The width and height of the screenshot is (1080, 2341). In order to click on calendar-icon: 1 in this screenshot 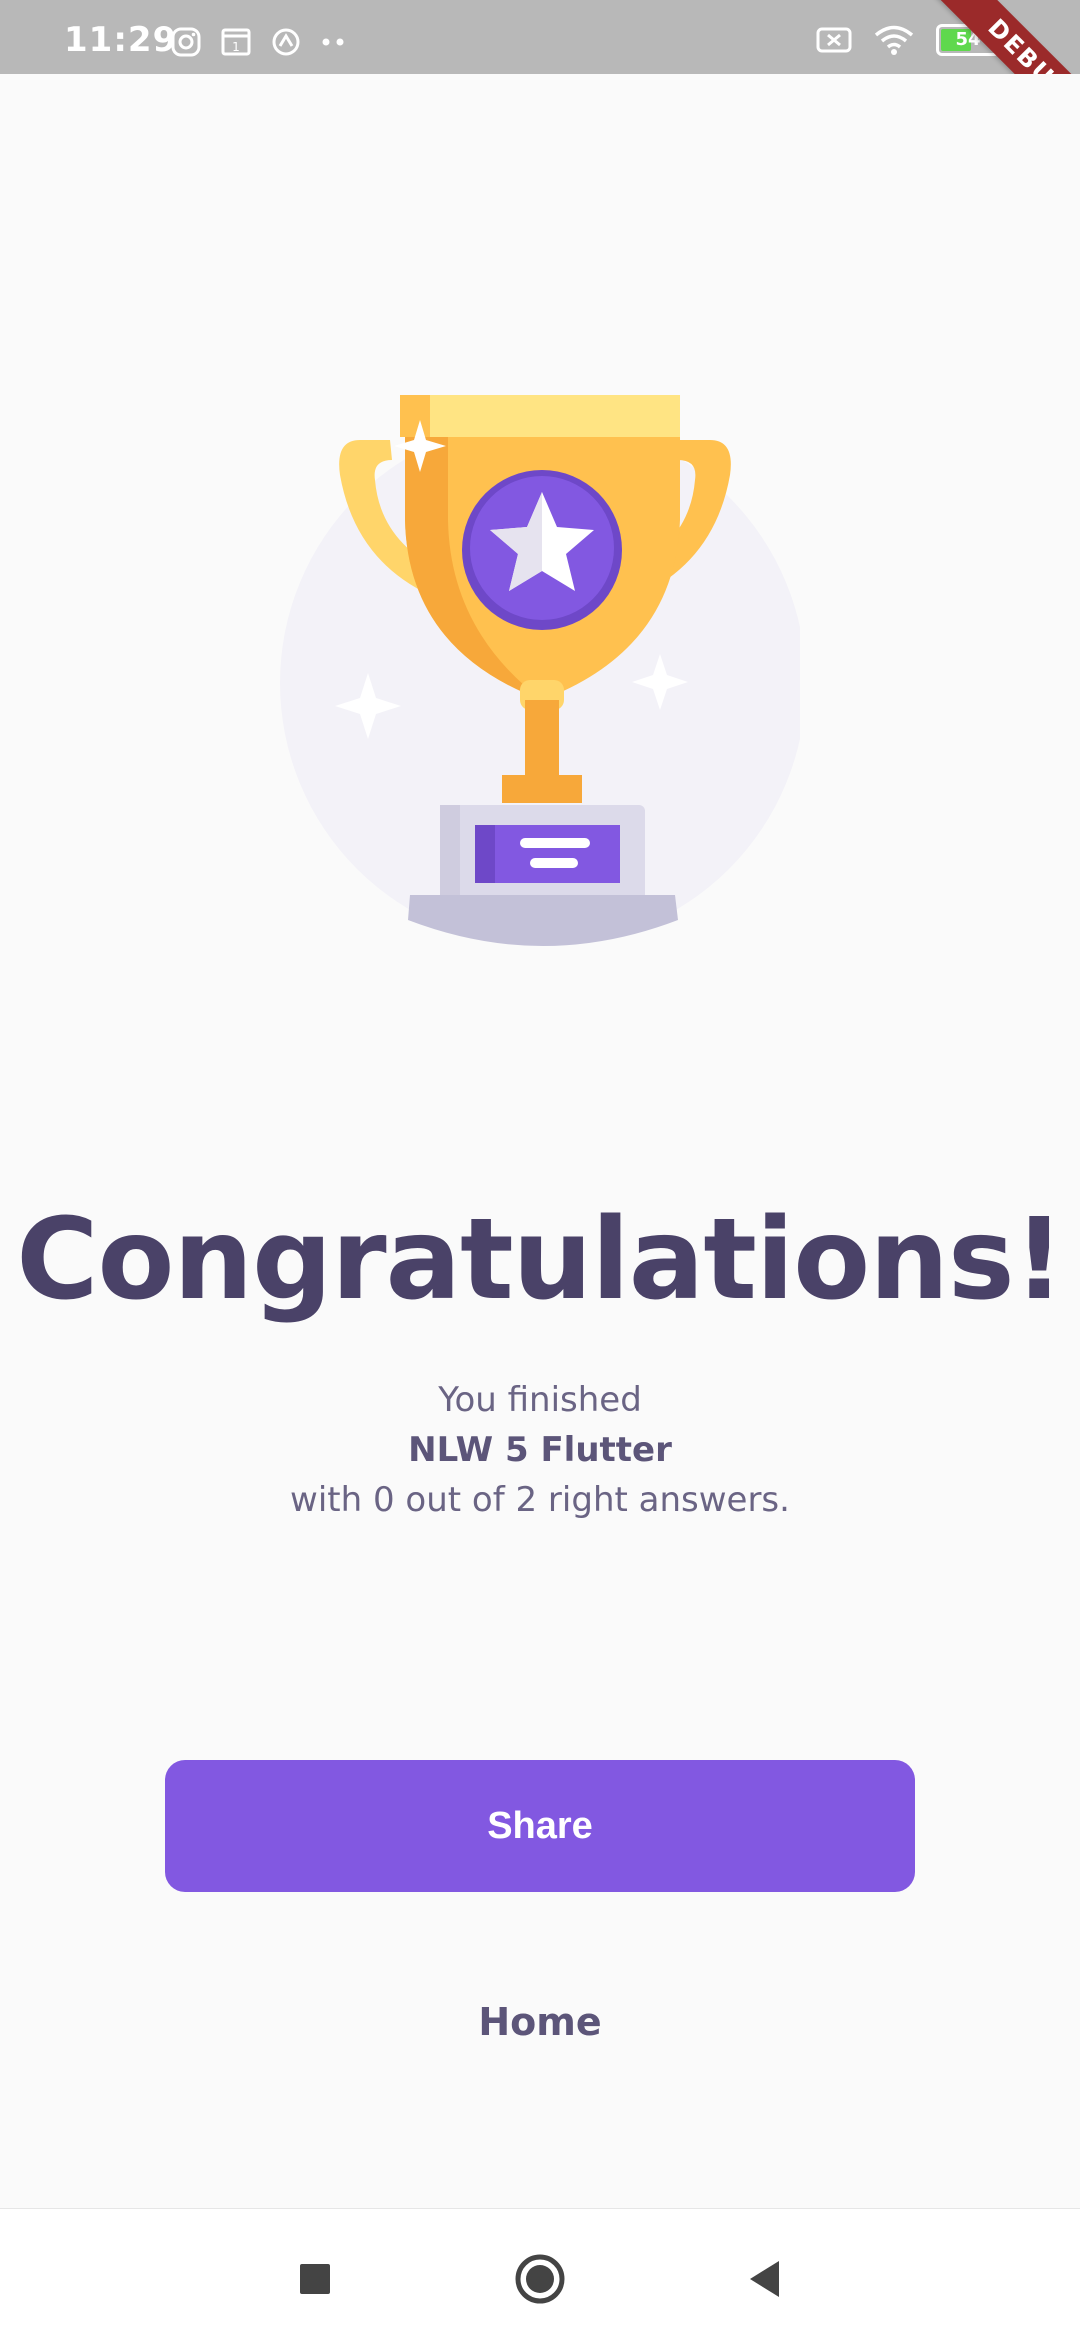, I will do `click(236, 42)`.